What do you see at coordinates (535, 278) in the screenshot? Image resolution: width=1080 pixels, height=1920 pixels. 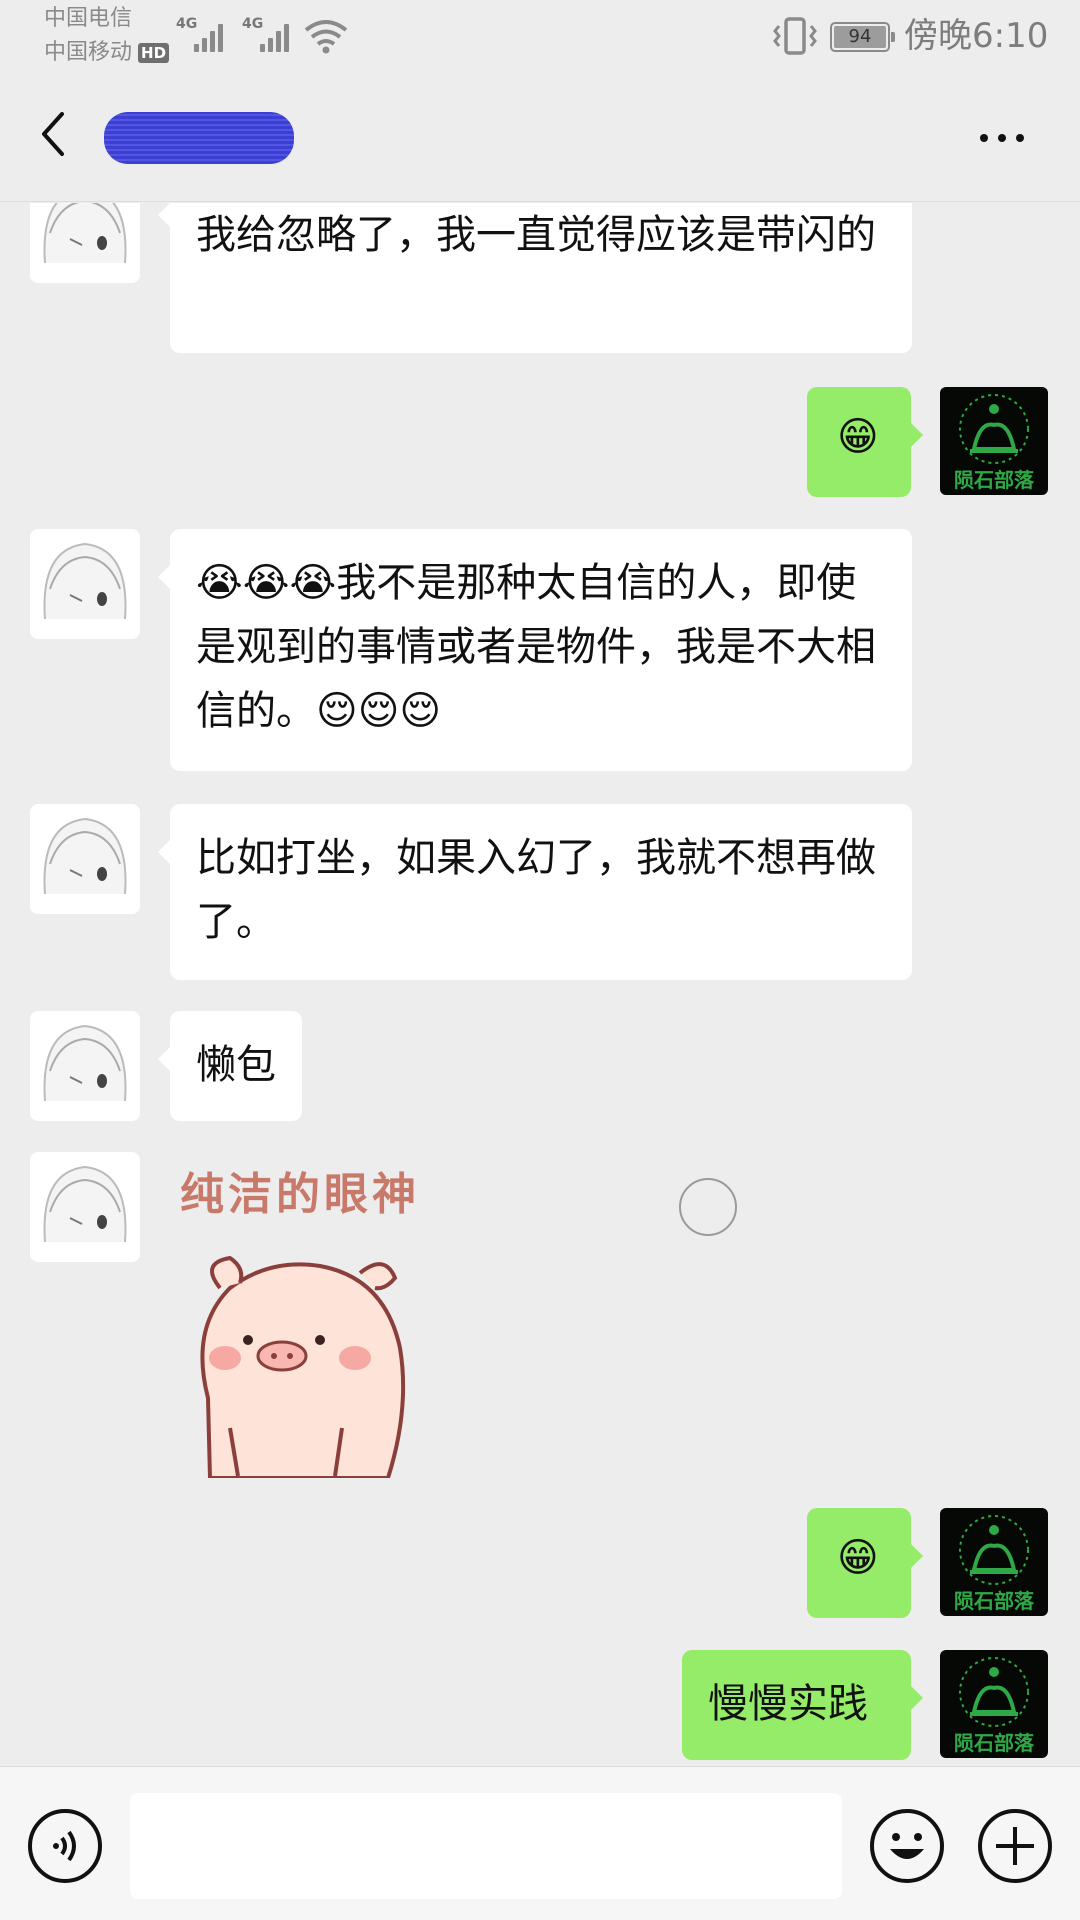 I see `message-bubble: 我给忽略了，我一直觉得应该是带闪的` at bounding box center [535, 278].